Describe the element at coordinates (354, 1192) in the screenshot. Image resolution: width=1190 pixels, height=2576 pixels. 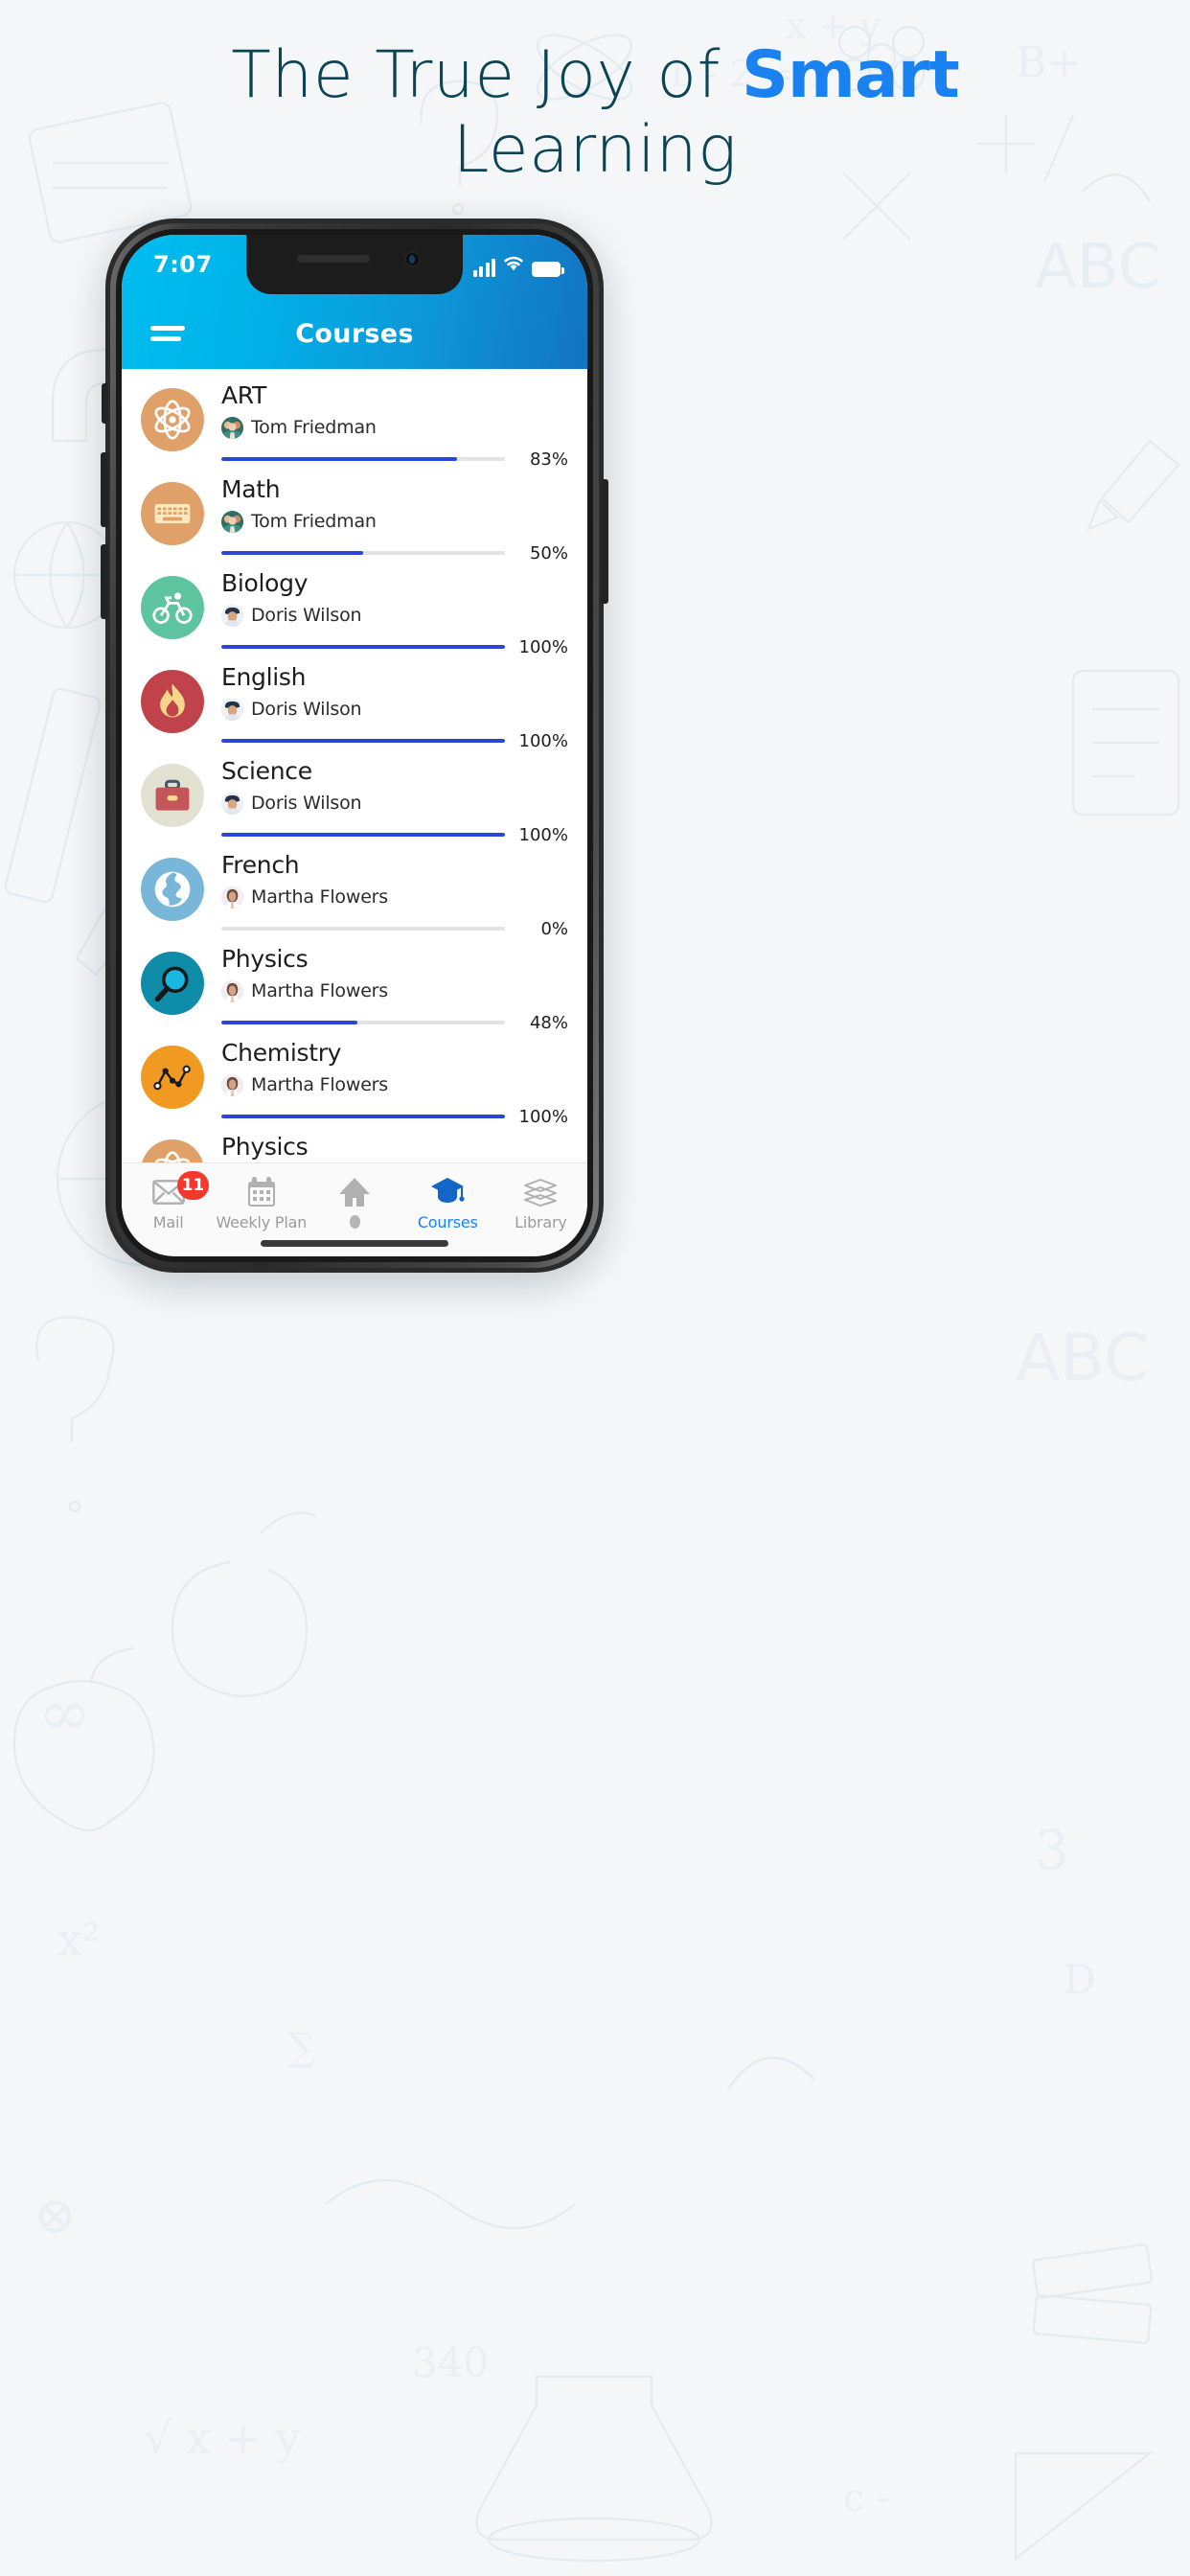
I see `home-icon` at that location.